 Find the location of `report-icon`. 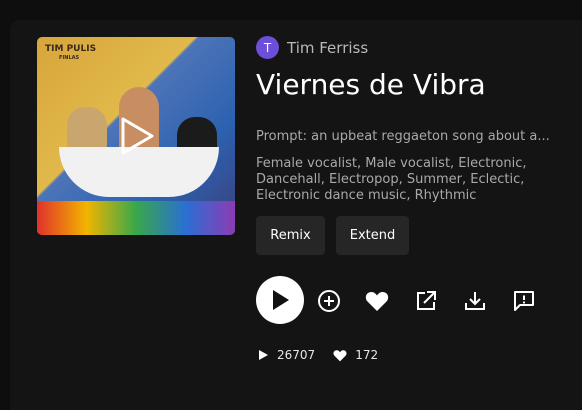

report-icon is located at coordinates (524, 301).